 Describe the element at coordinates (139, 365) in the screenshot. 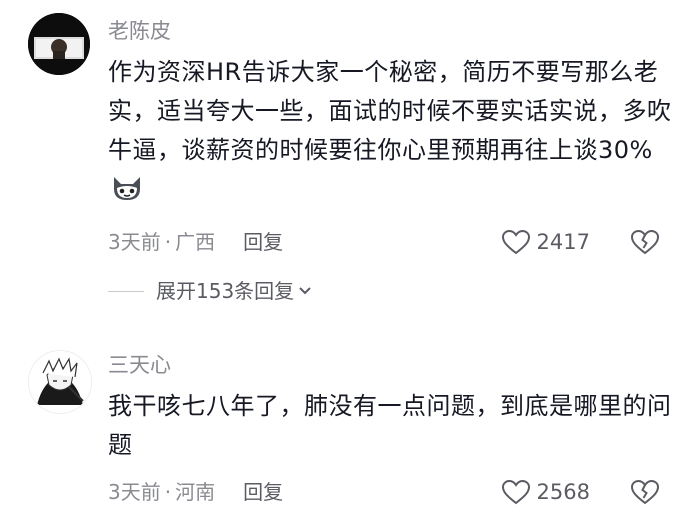

I see `comment-username: 三天心` at that location.